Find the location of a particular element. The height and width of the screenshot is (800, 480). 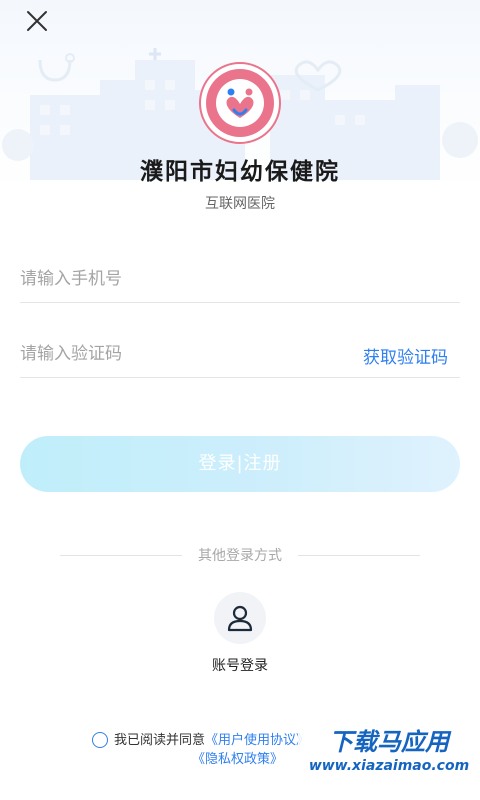

other-login-divider: 其他登录方式 is located at coordinates (240, 555).